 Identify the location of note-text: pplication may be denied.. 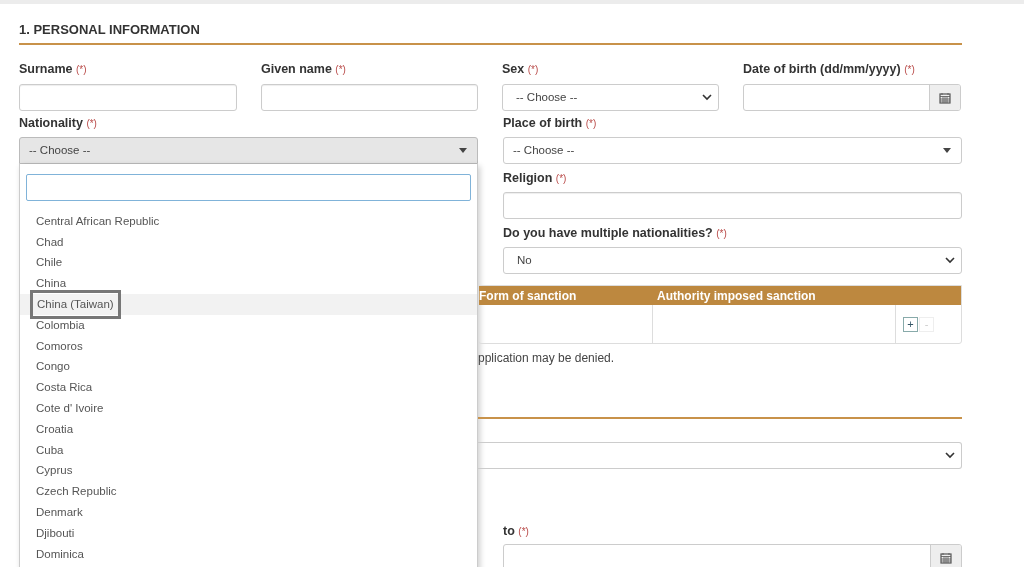
(547, 358).